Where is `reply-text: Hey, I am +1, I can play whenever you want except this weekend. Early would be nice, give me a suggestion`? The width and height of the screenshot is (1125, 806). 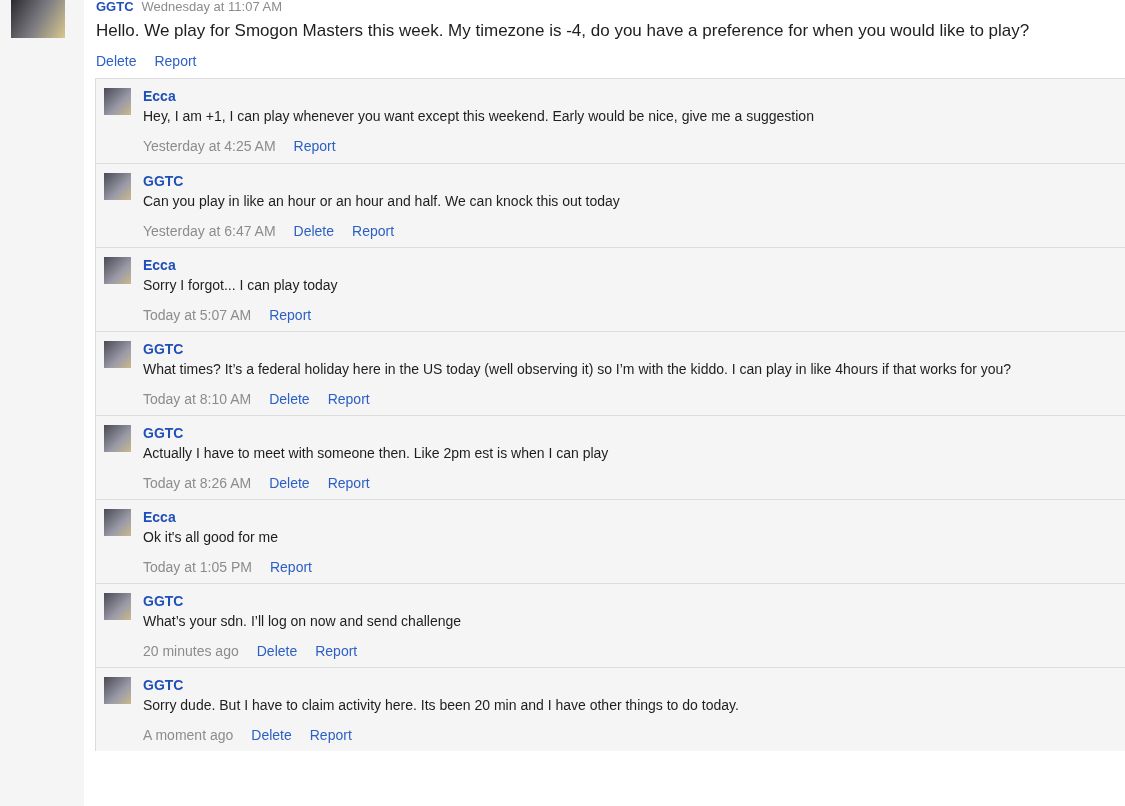
reply-text: Hey, I am +1, I can play whenever you want except this weekend. Early would be nice, give me a suggestion is located at coordinates (478, 116).